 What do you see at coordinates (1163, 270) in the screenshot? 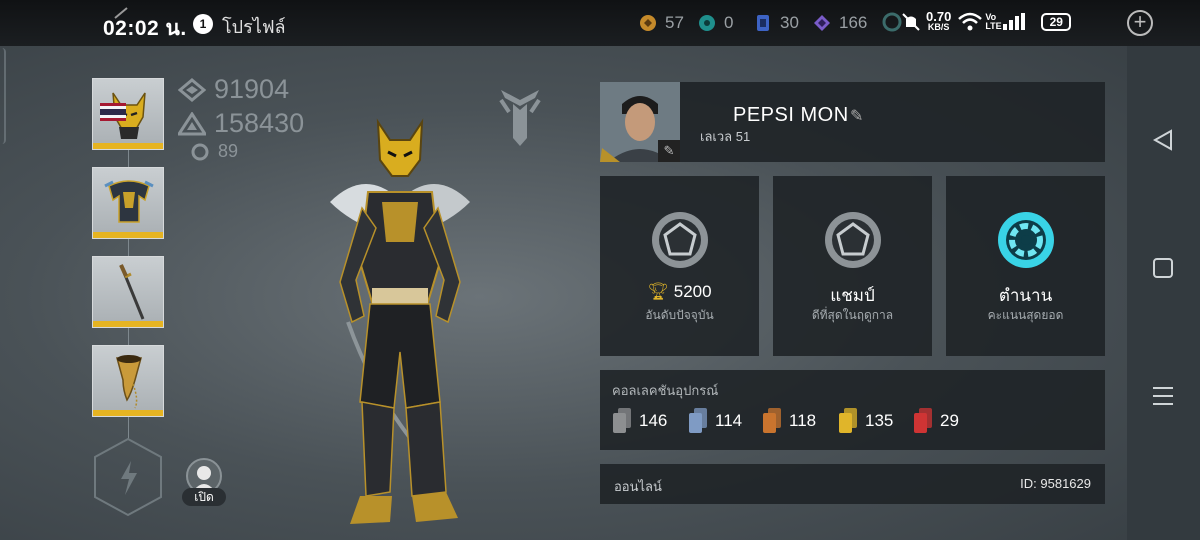
I see `home-icon` at bounding box center [1163, 270].